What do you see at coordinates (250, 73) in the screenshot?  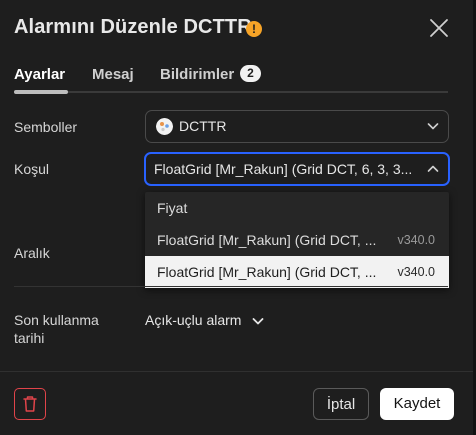 I see `notifications-count-badge: 2` at bounding box center [250, 73].